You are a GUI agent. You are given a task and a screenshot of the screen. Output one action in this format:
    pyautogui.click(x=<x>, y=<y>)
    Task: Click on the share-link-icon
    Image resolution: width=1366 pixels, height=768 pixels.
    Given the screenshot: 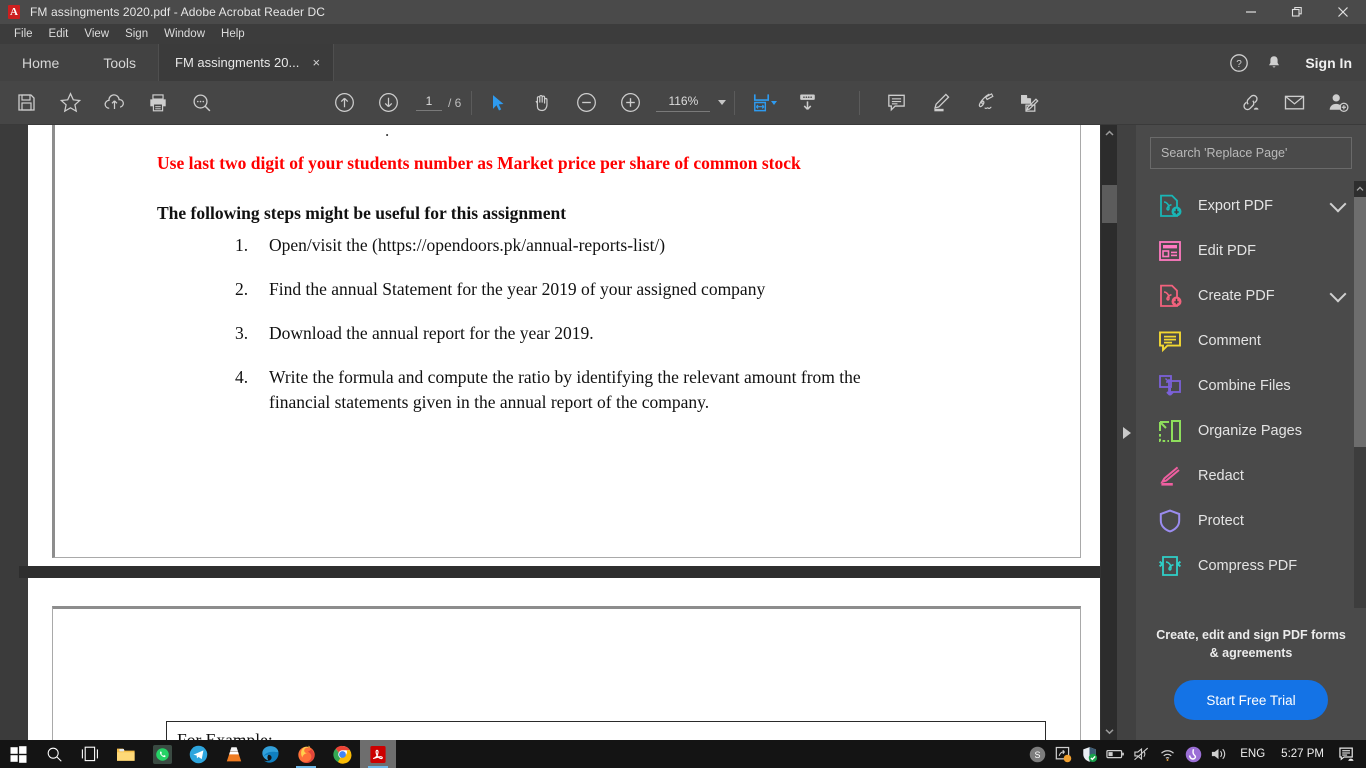 What is the action you would take?
    pyautogui.click(x=1250, y=103)
    